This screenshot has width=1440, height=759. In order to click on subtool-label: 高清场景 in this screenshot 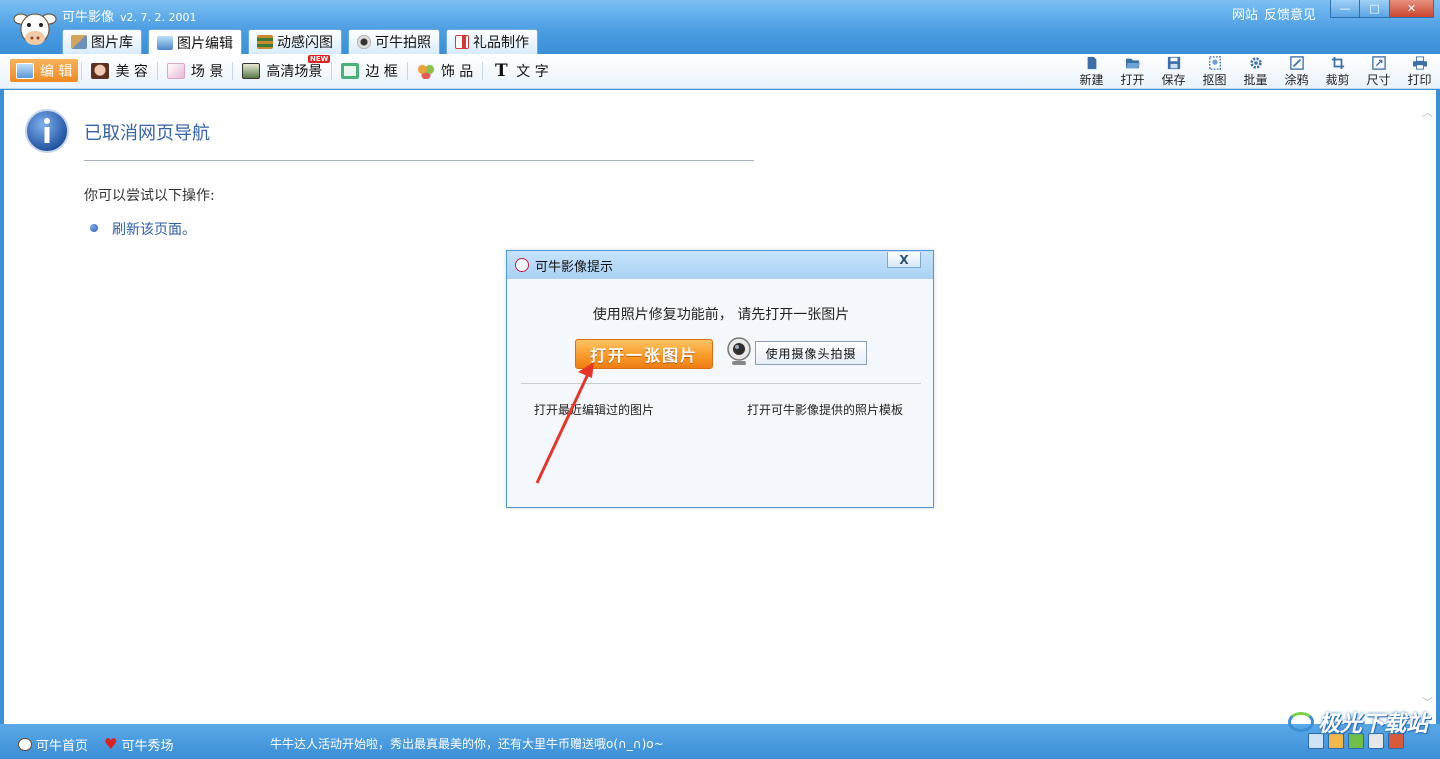, I will do `click(294, 71)`.